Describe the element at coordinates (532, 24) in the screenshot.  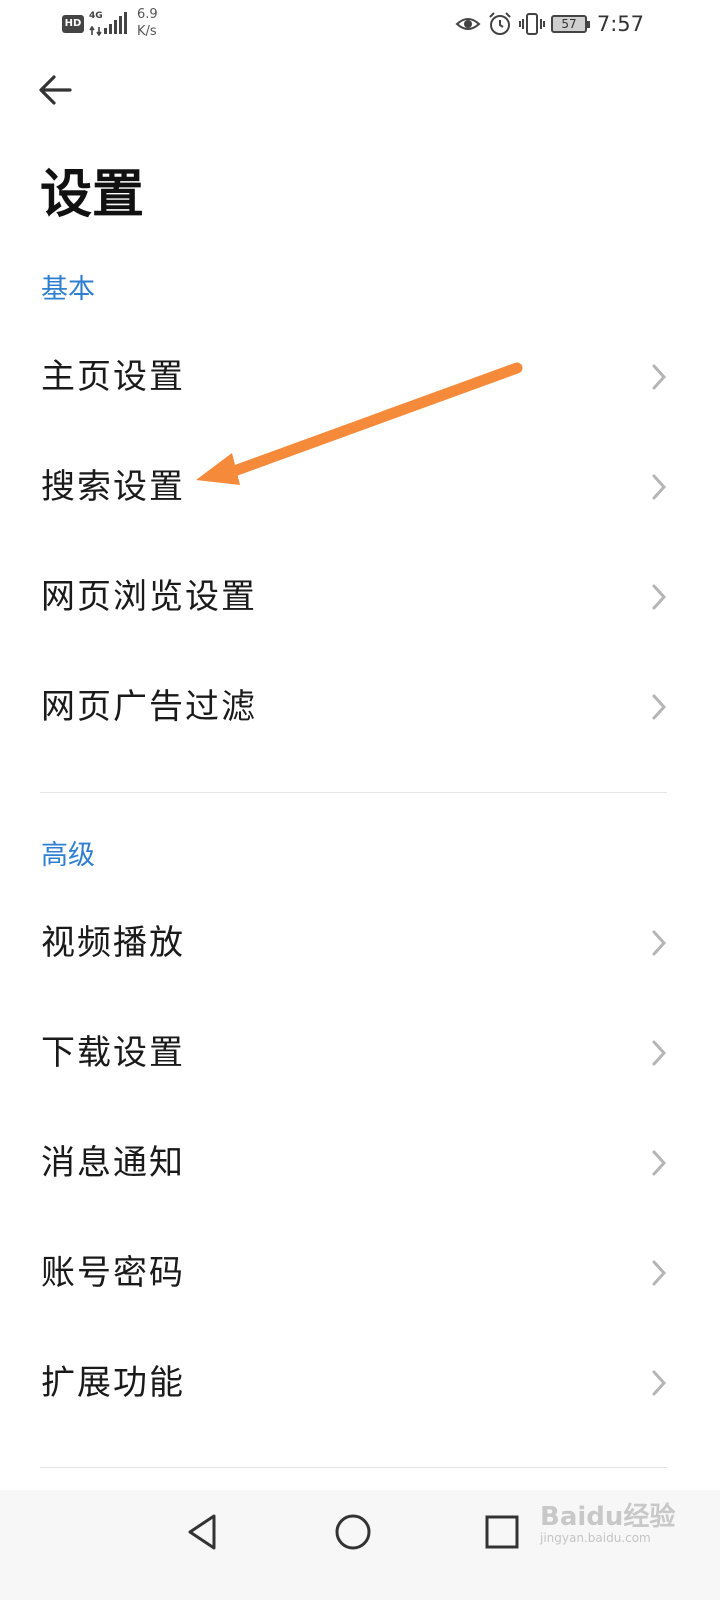
I see `vibrate-icon` at that location.